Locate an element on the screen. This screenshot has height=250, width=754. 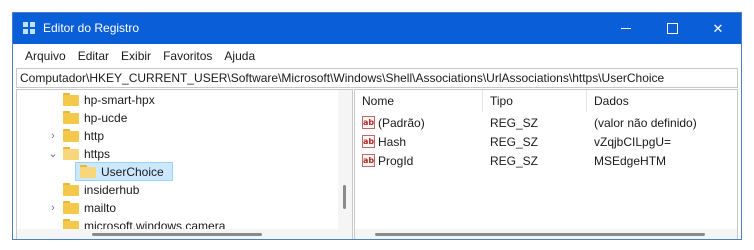
column-header-data: Dados is located at coordinates (662, 101).